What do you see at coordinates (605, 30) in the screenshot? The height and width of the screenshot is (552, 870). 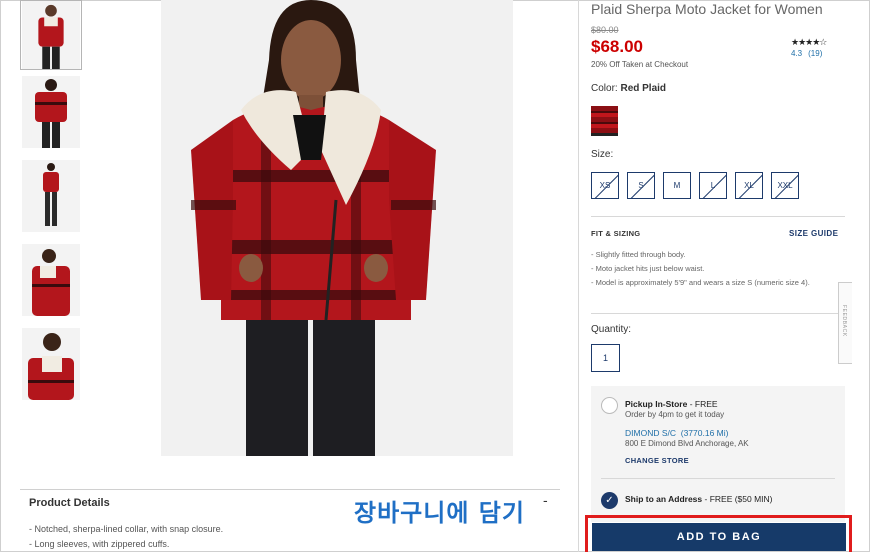 I see `original-price: $80.00` at bounding box center [605, 30].